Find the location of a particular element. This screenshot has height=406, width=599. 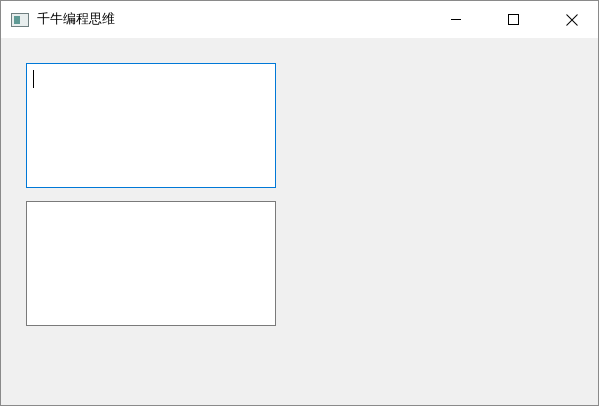

app-icon is located at coordinates (20, 19).